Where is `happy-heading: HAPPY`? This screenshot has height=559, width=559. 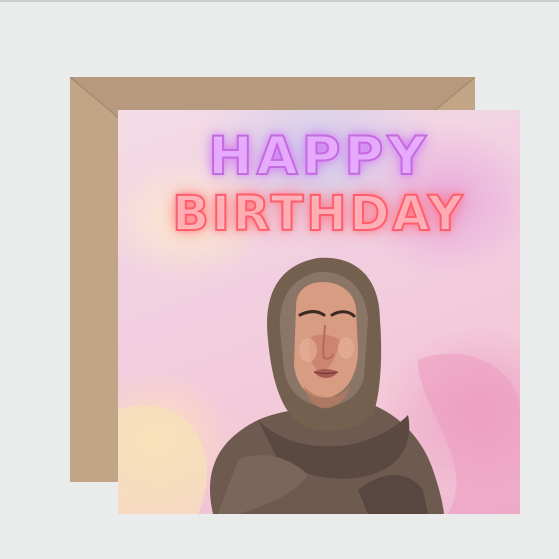
happy-heading: HAPPY is located at coordinates (318, 156).